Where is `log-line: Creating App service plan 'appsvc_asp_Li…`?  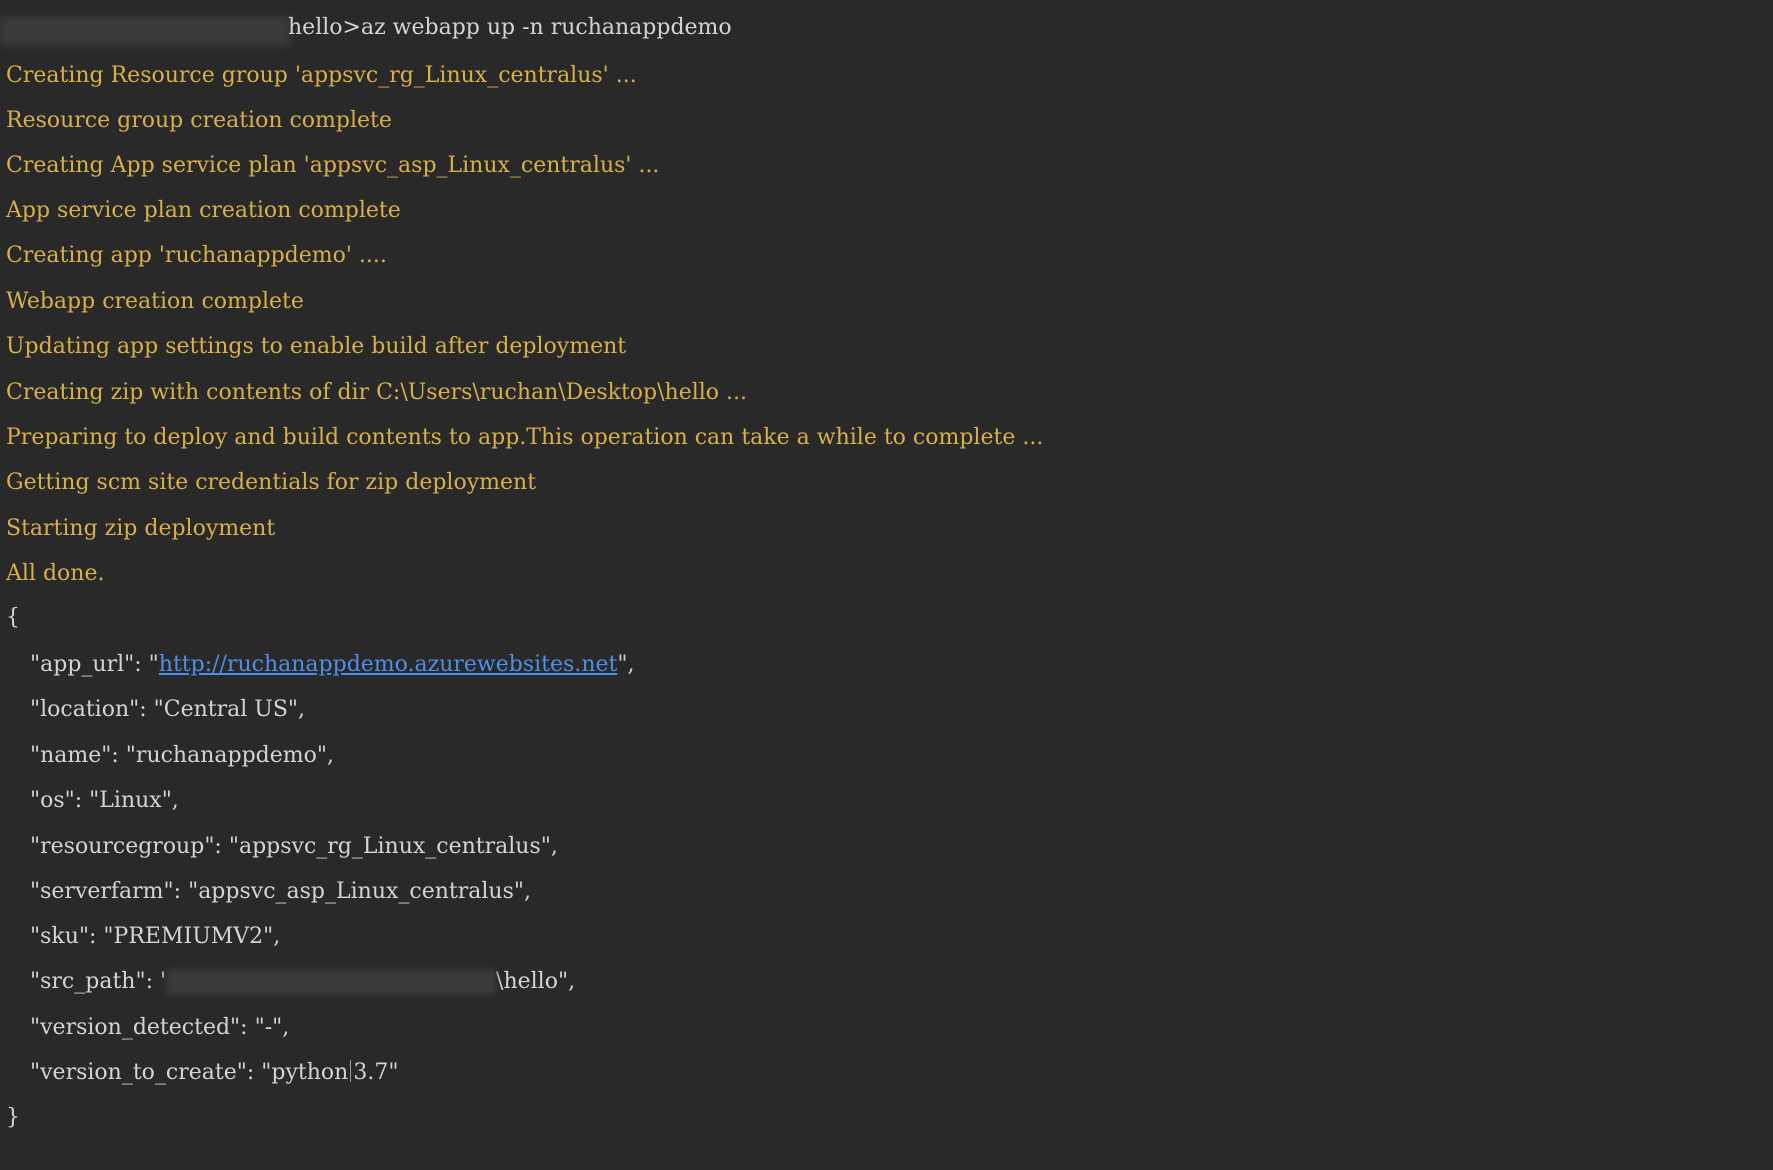 log-line: Creating App service plan 'appsvc_asp_Li… is located at coordinates (333, 165).